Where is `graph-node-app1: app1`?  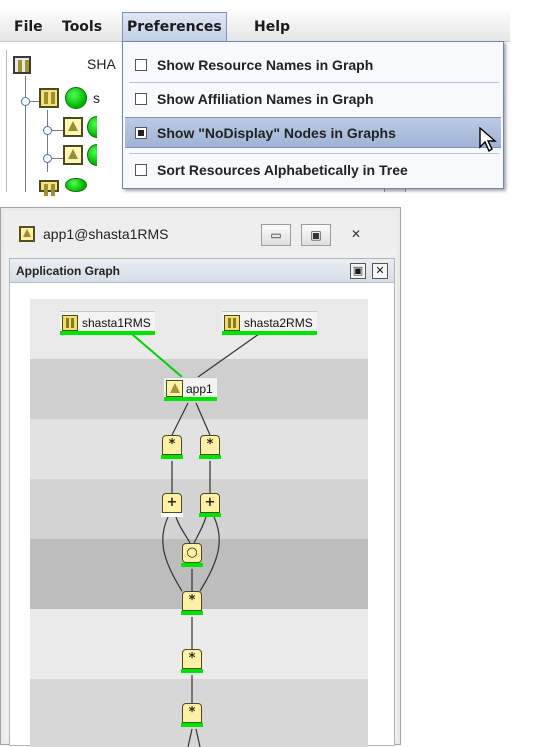
graph-node-app1: app1 is located at coordinates (190, 389).